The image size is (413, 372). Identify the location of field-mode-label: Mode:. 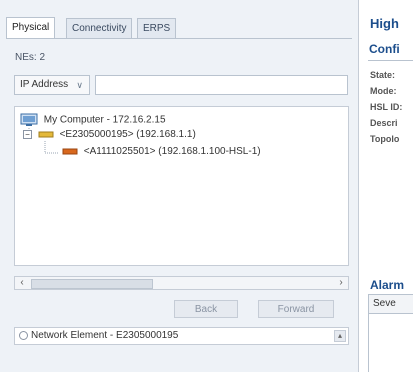
(383, 91).